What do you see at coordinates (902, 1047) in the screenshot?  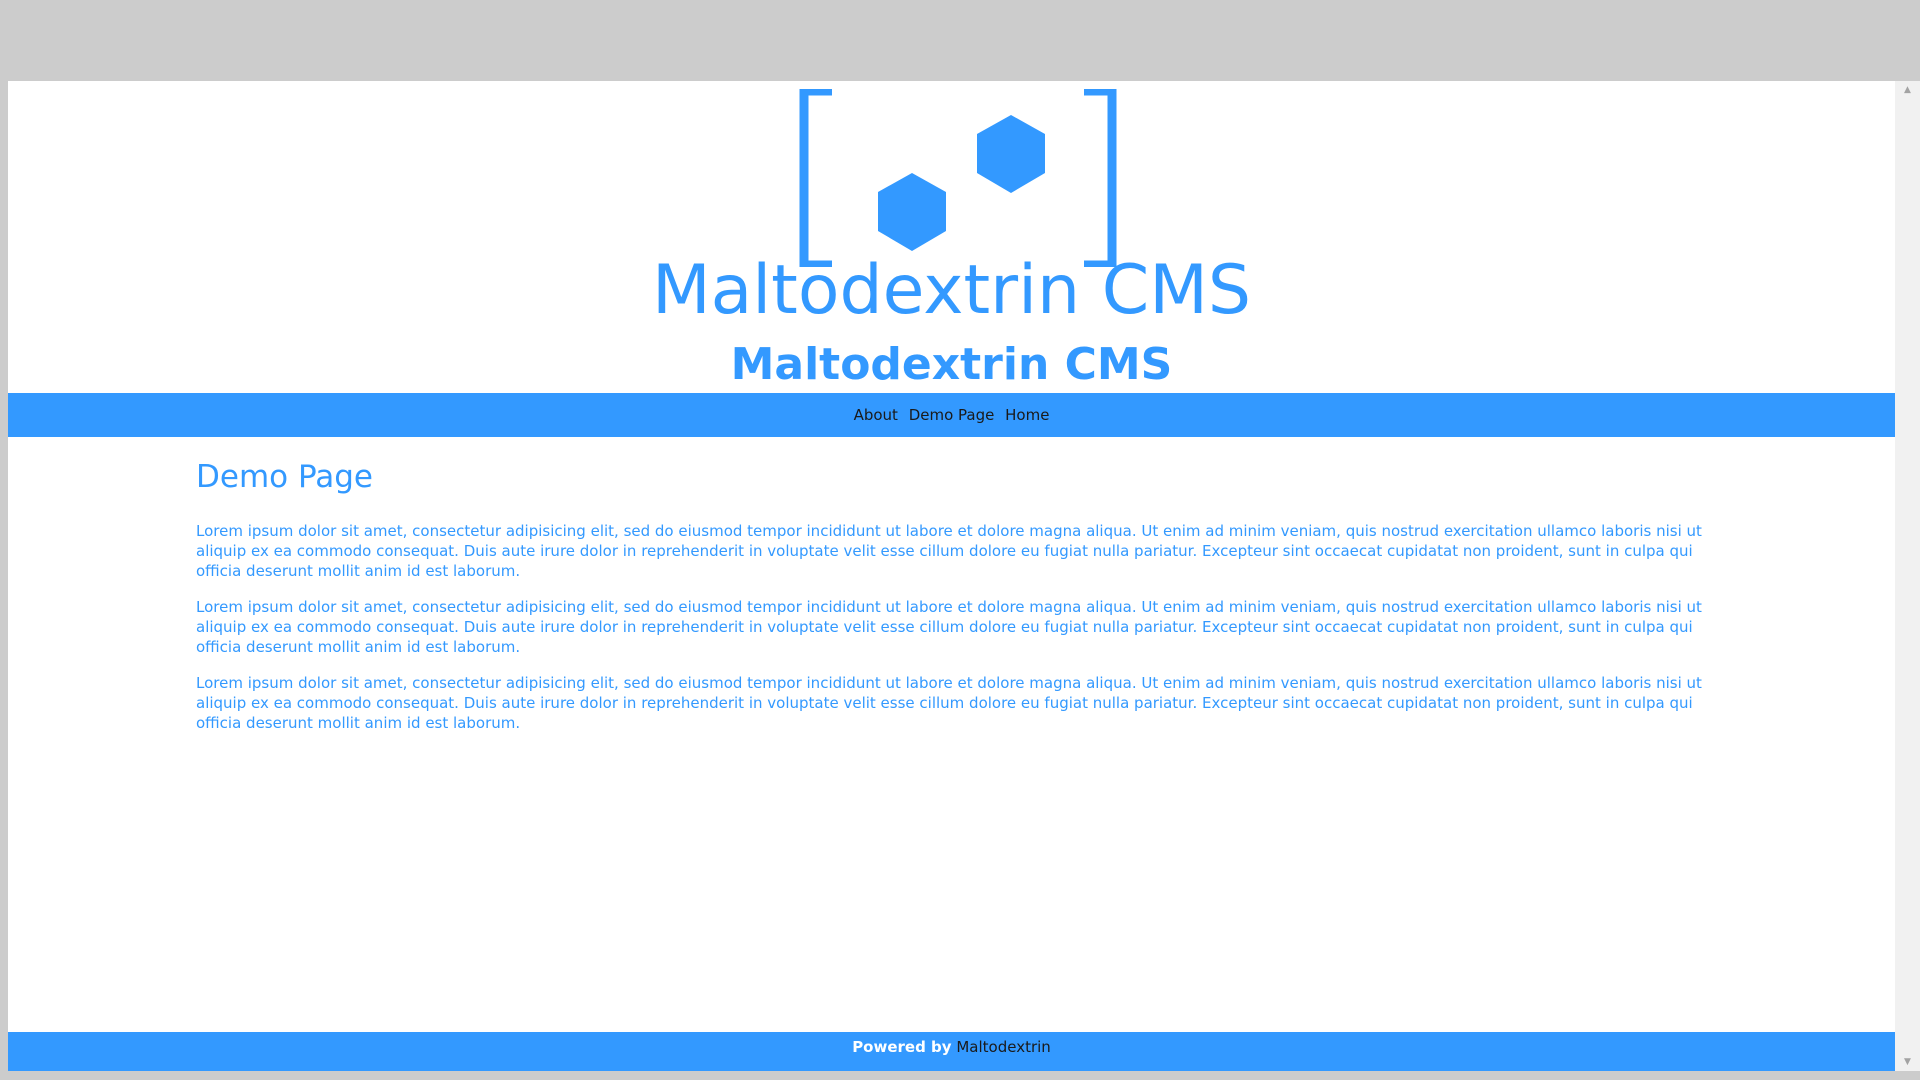 I see `footer-powered-by: Powered by` at bounding box center [902, 1047].